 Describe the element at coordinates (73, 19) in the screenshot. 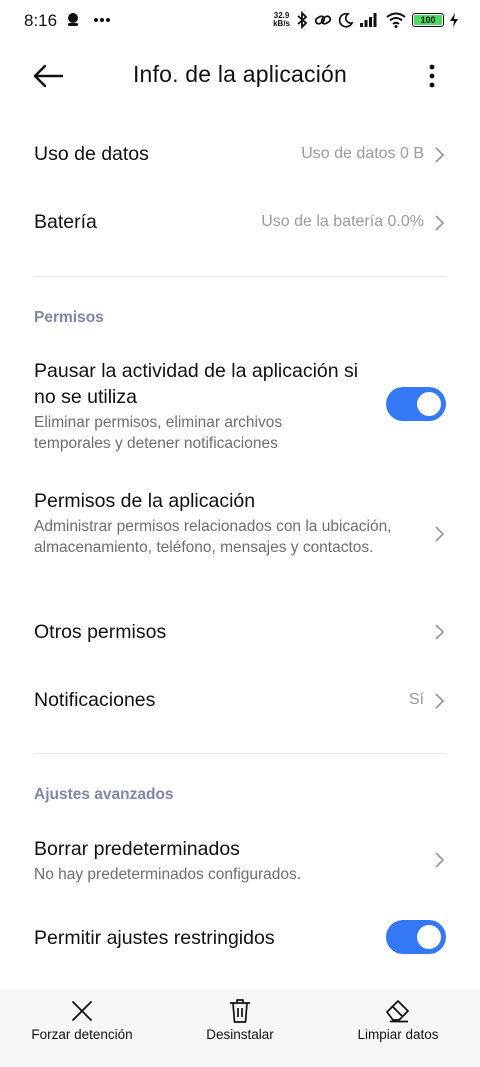

I see `notification-avatar-icon` at that location.